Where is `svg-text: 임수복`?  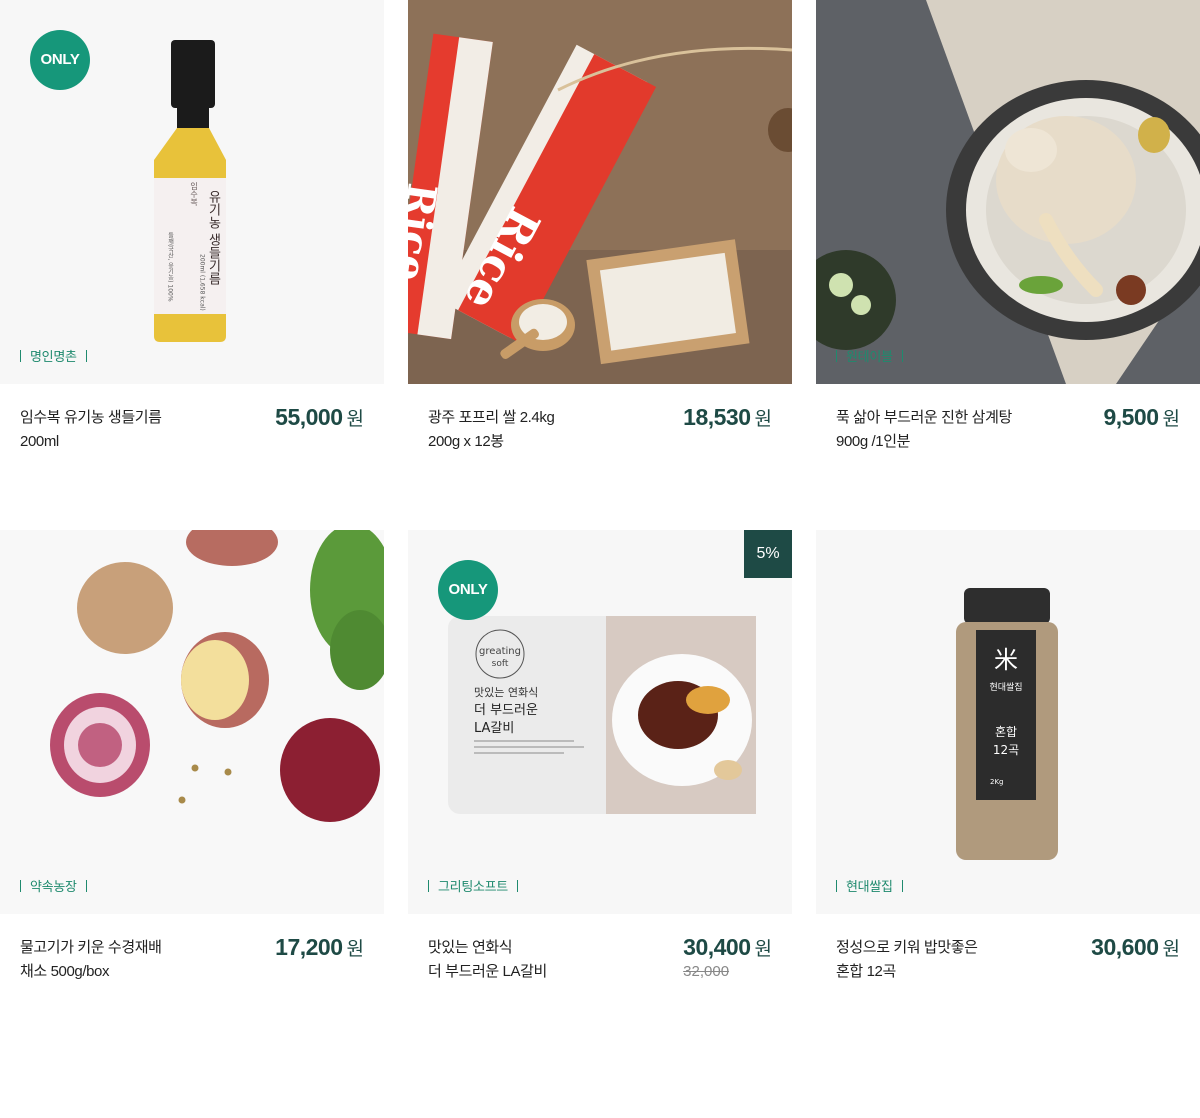 svg-text: 임수복 is located at coordinates (194, 194).